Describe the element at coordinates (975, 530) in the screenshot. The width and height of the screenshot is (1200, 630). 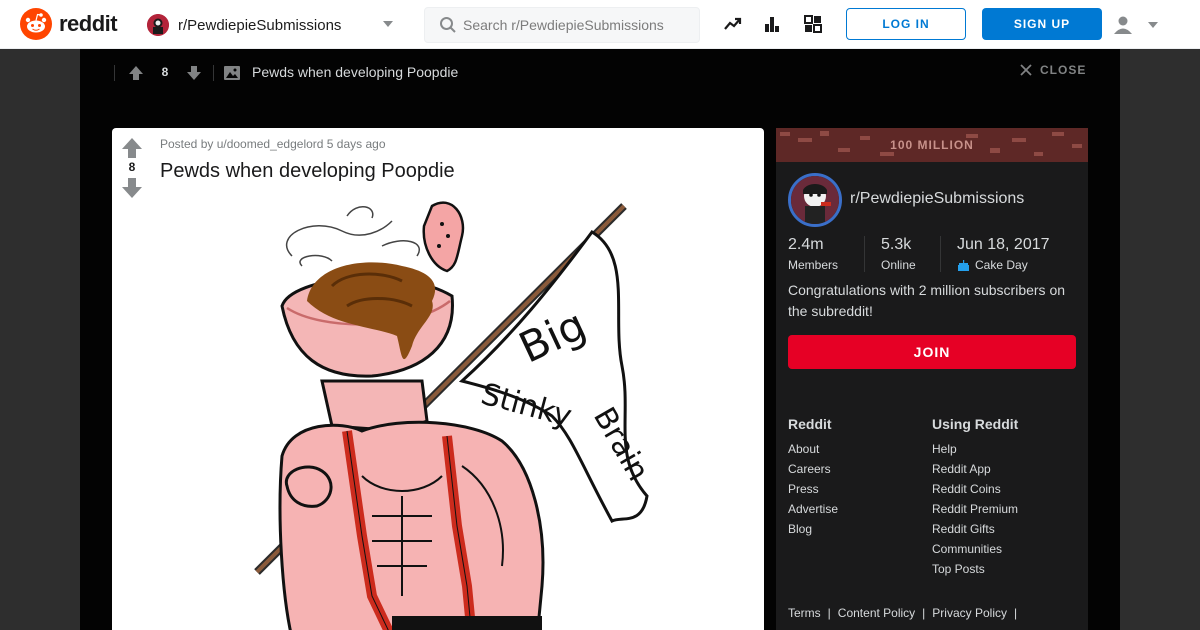
I see `footer-link: Reddit Gifts` at that location.